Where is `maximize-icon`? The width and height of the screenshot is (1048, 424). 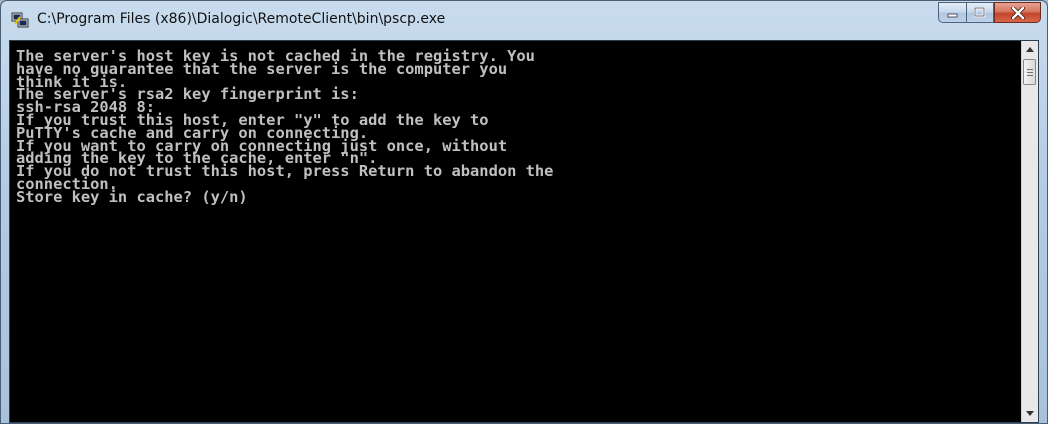
maximize-icon is located at coordinates (980, 12).